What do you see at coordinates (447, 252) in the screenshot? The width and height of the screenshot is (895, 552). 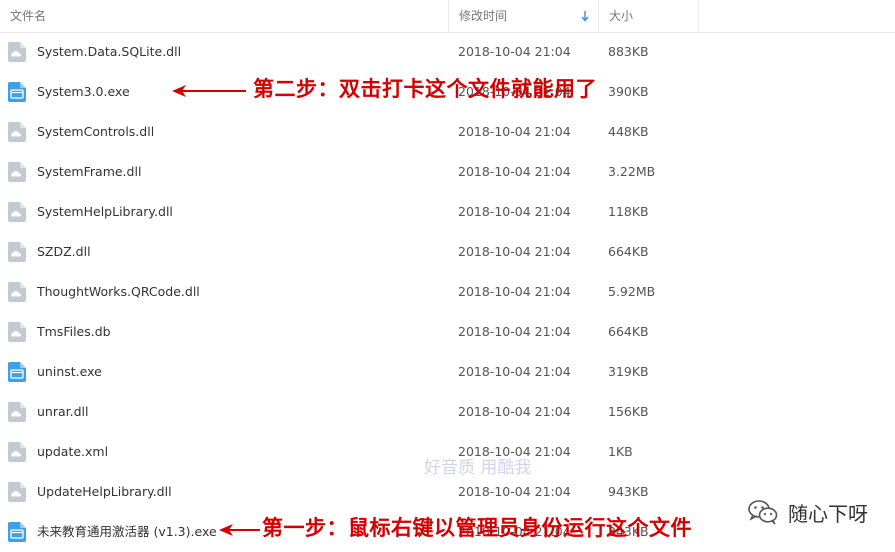 I see `file-row: SZDZ.dll 2018-10-04 21:04 664KB` at bounding box center [447, 252].